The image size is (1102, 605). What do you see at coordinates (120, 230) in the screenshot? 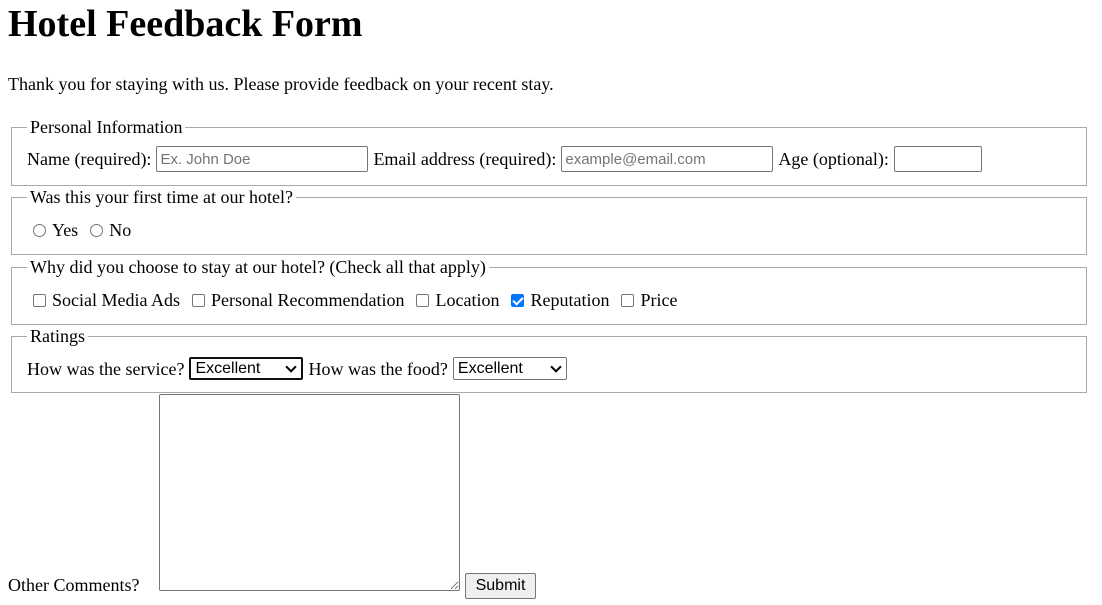
I see `first-time-no-label: No` at bounding box center [120, 230].